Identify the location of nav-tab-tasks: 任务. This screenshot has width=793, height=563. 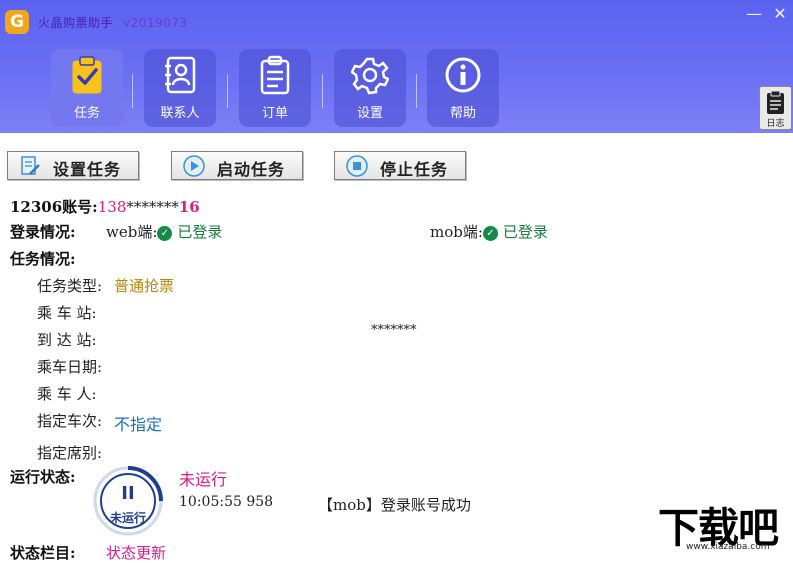
(87, 88).